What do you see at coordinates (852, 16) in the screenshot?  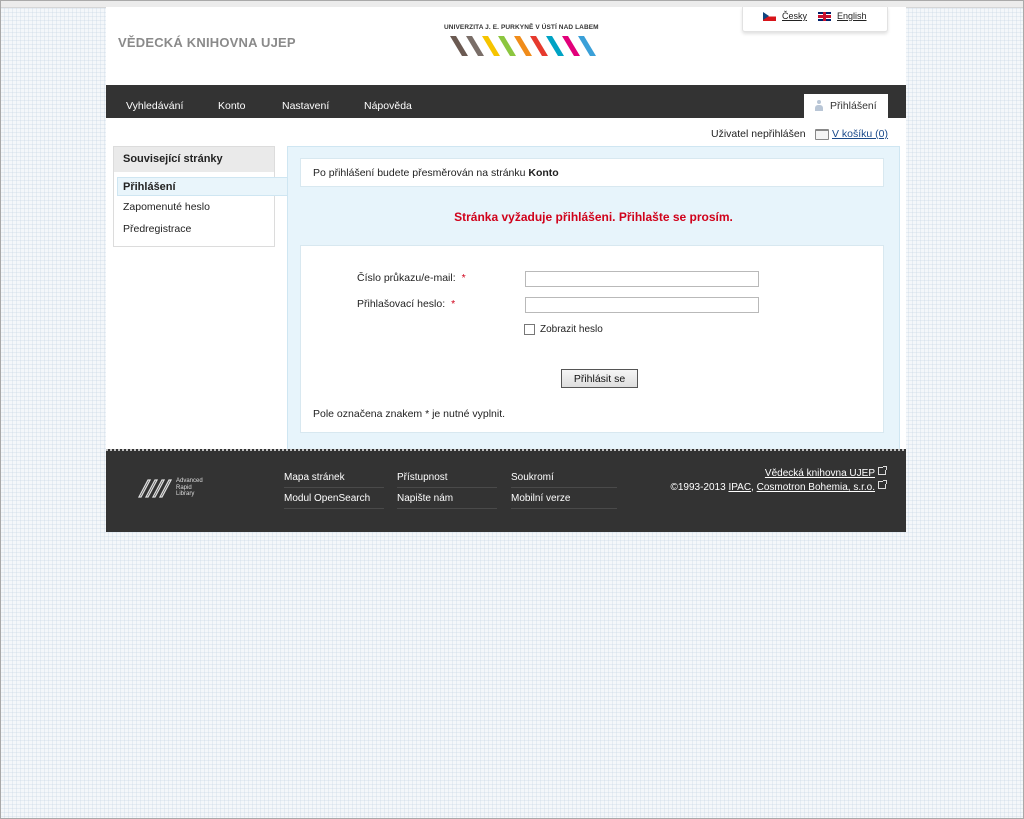 I see `language-english-label: English` at bounding box center [852, 16].